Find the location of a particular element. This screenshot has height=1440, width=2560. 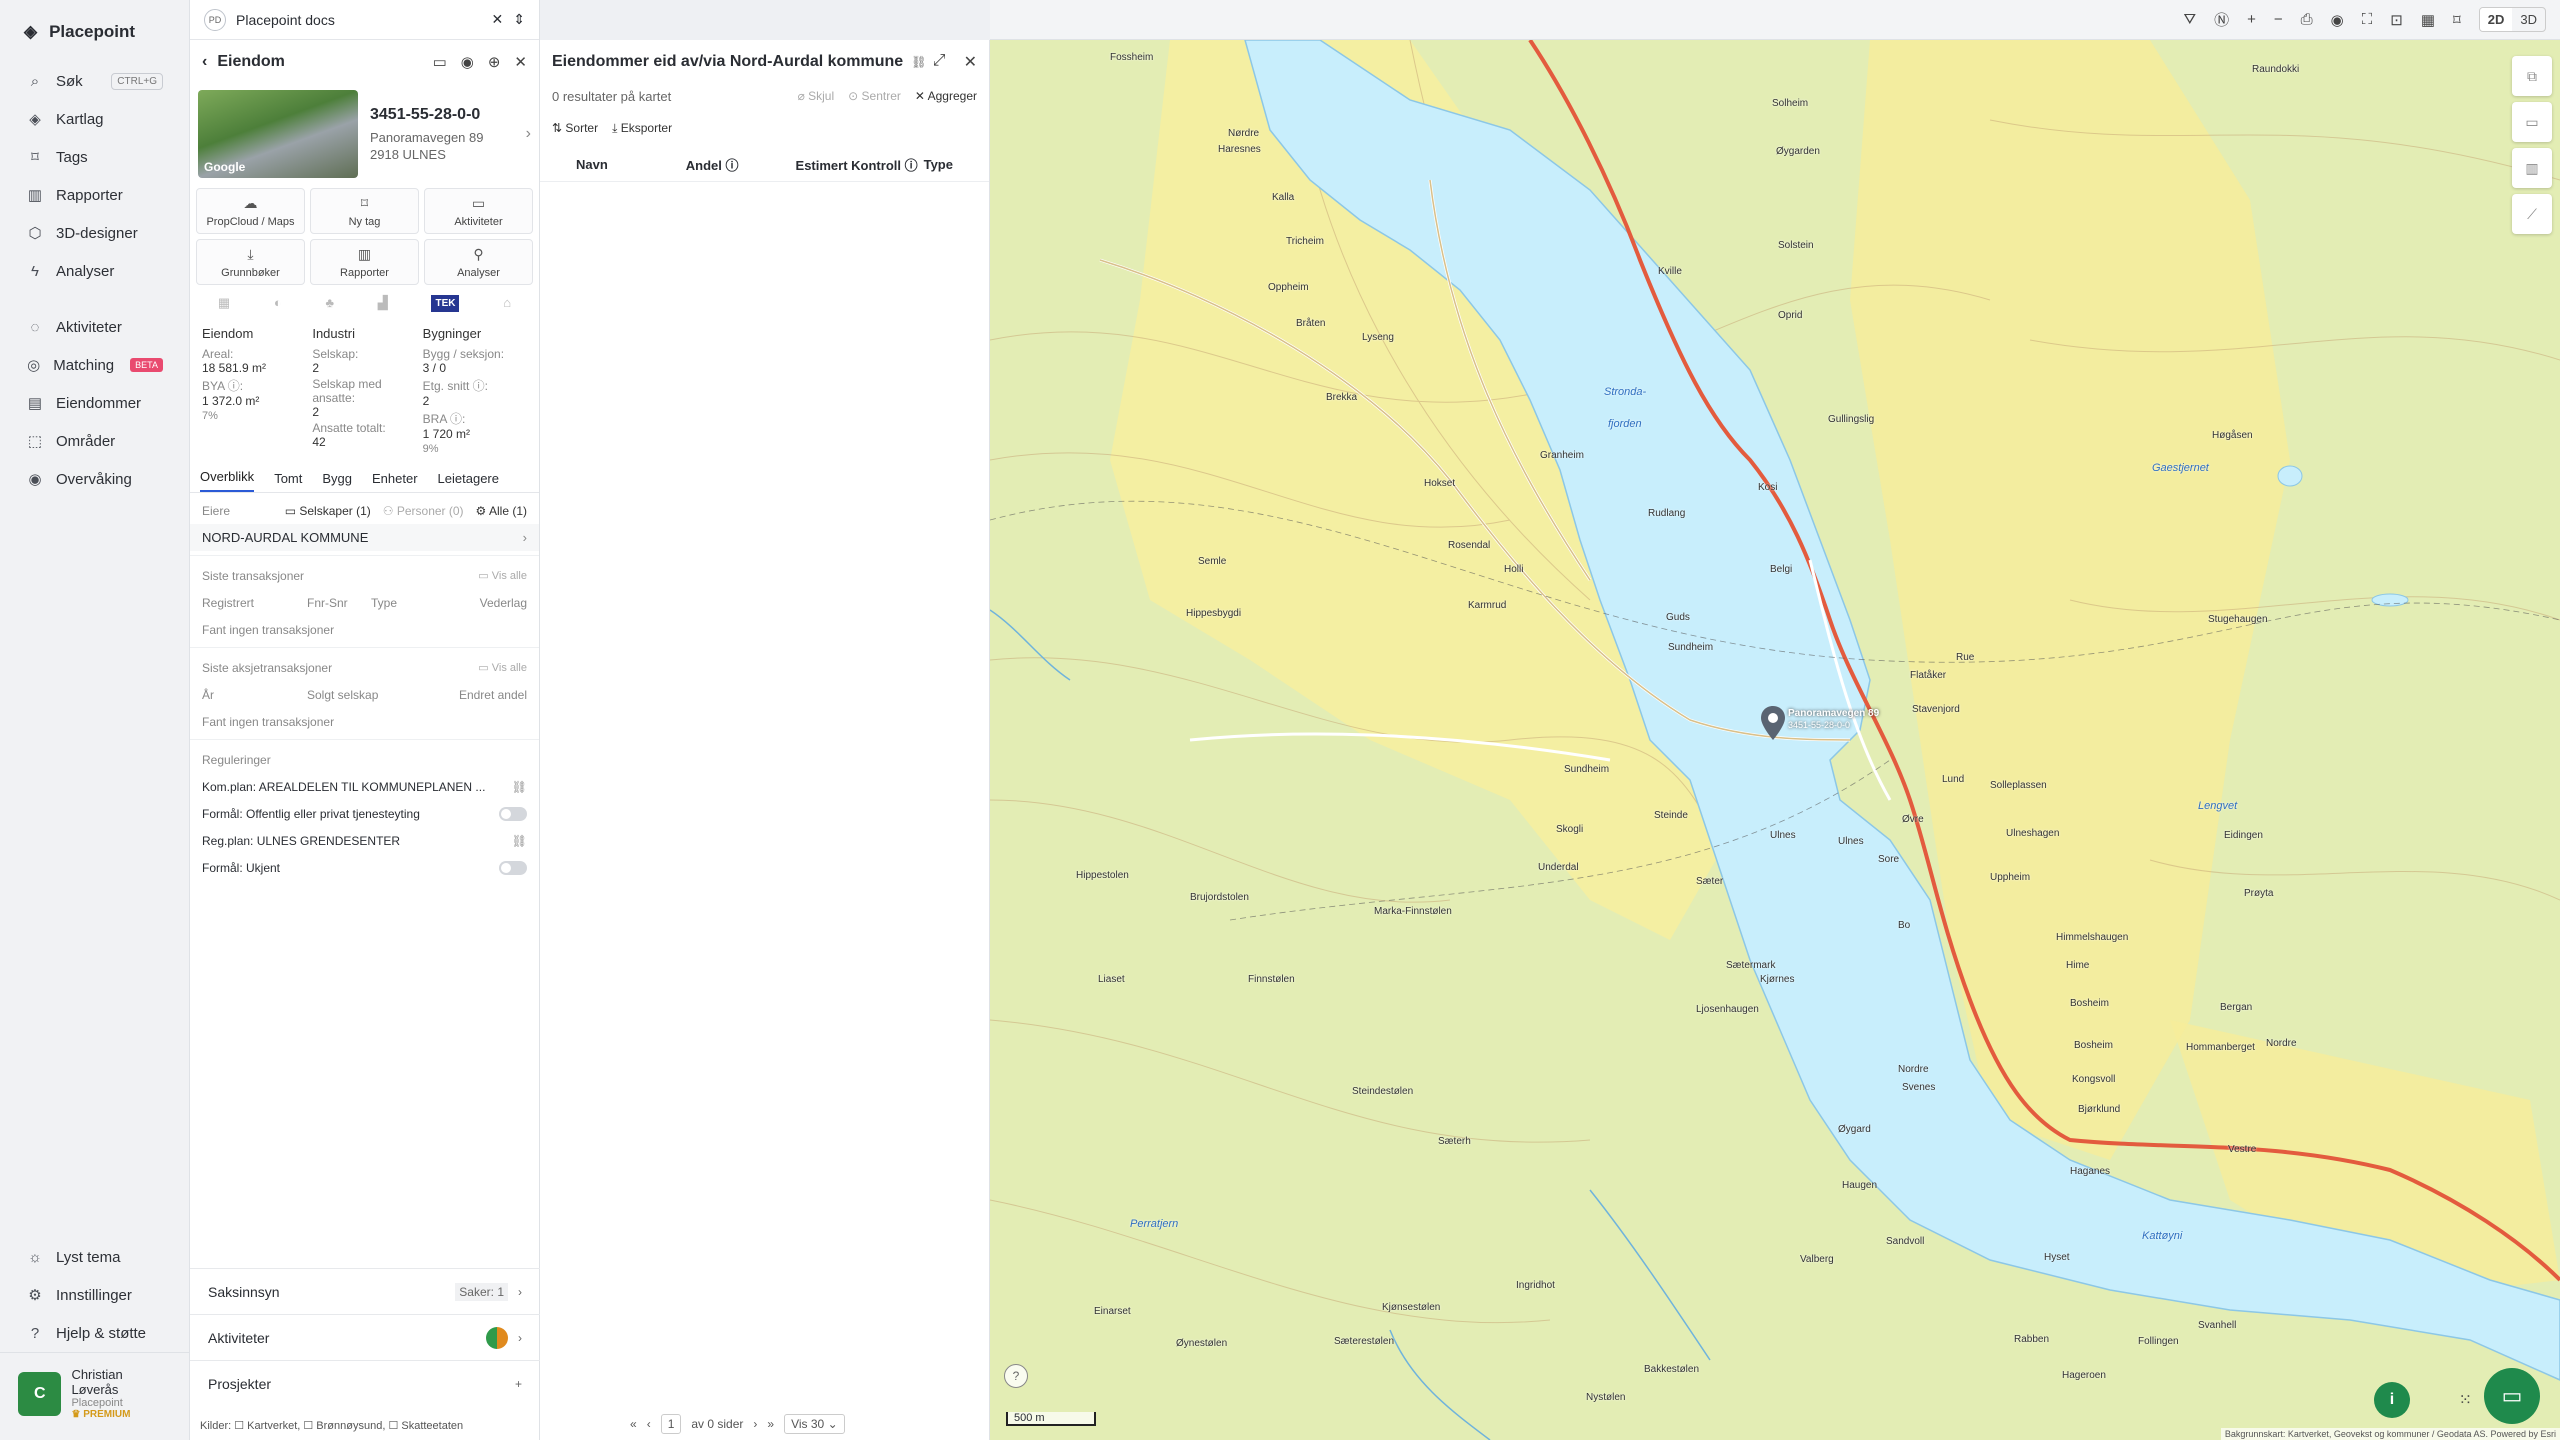

page-input: 1 is located at coordinates (671, 1424).